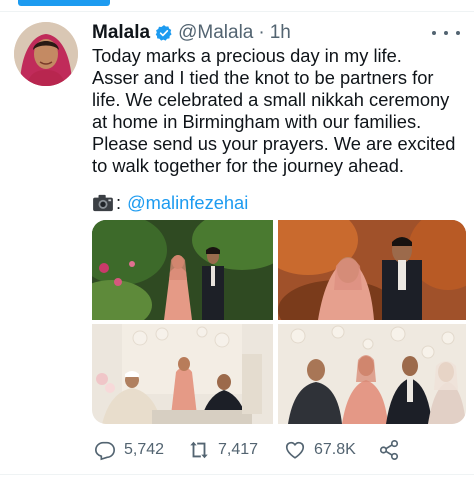  I want to click on retweet-icon, so click(199, 450).